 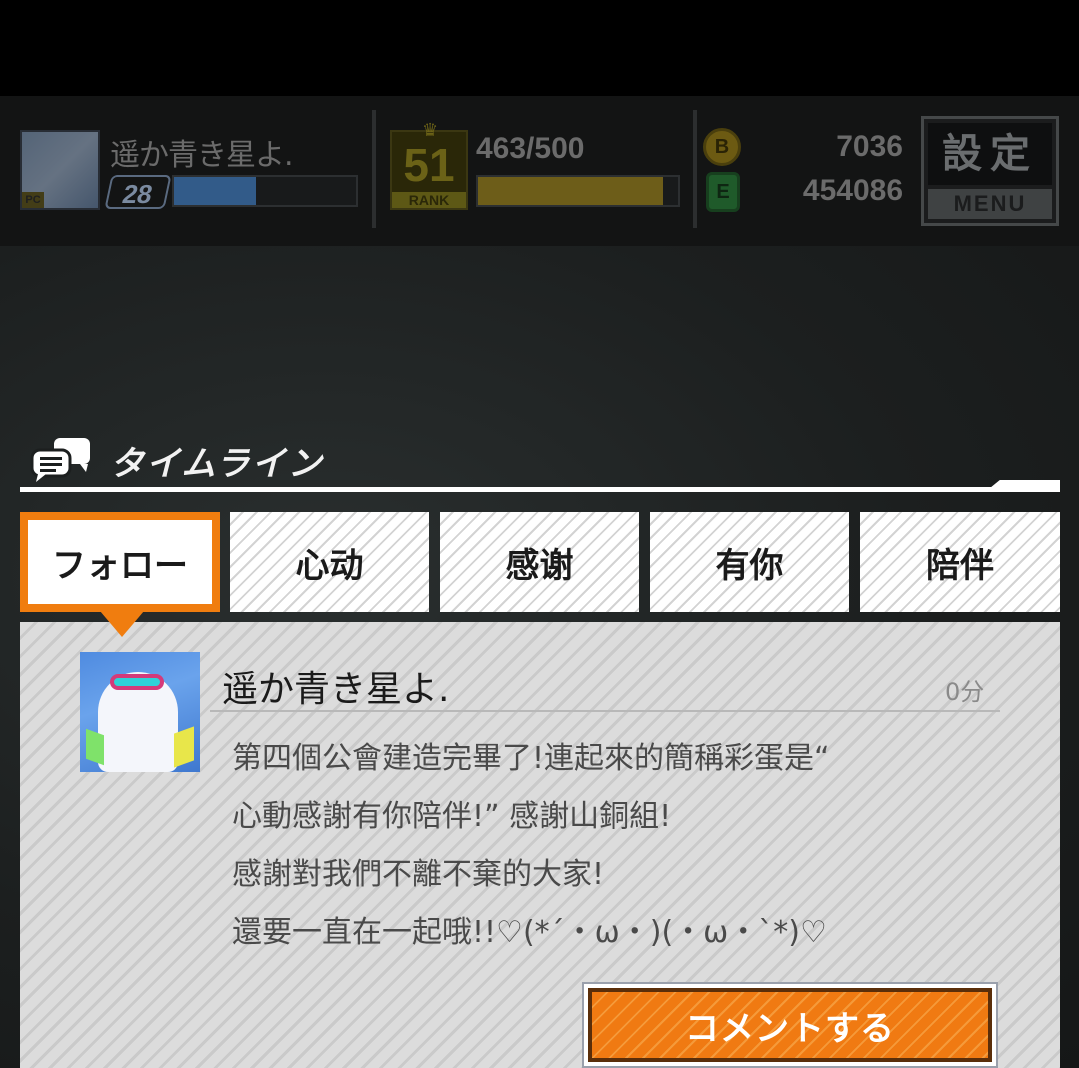 What do you see at coordinates (265, 191) in the screenshot?
I see `exp-progress-bar` at bounding box center [265, 191].